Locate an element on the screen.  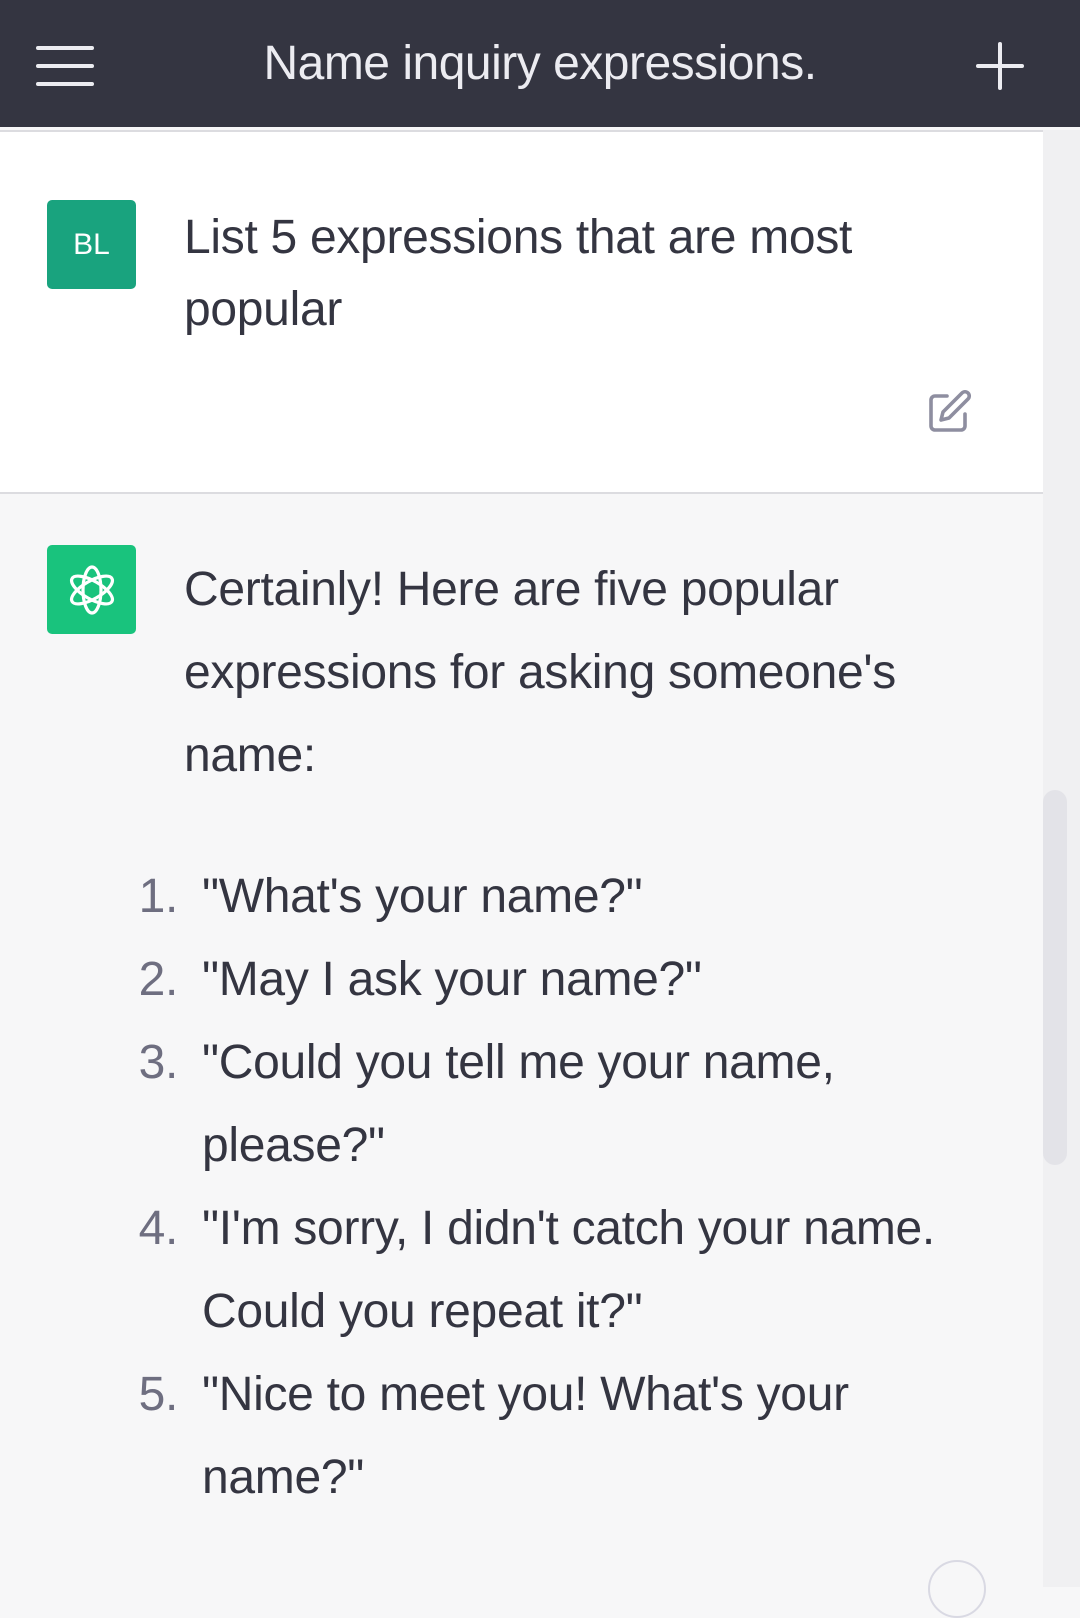
top-bar: Name inquiry expressions. is located at coordinates (540, 63).